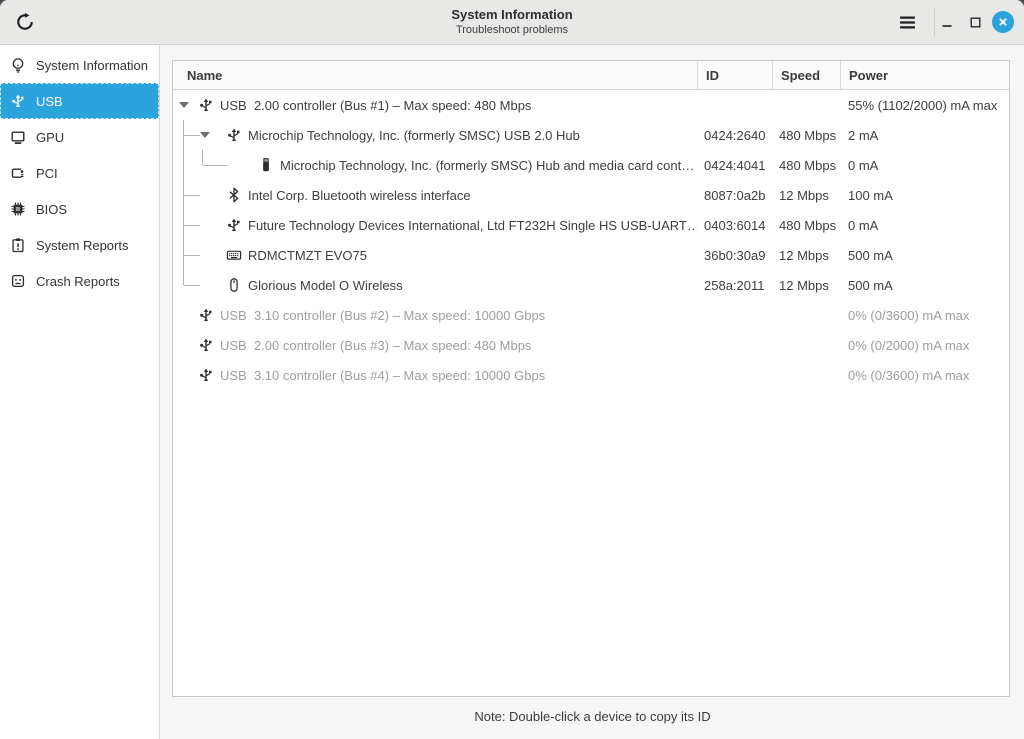  Describe the element at coordinates (863, 135) in the screenshot. I see `device-power: 2 mA` at that location.